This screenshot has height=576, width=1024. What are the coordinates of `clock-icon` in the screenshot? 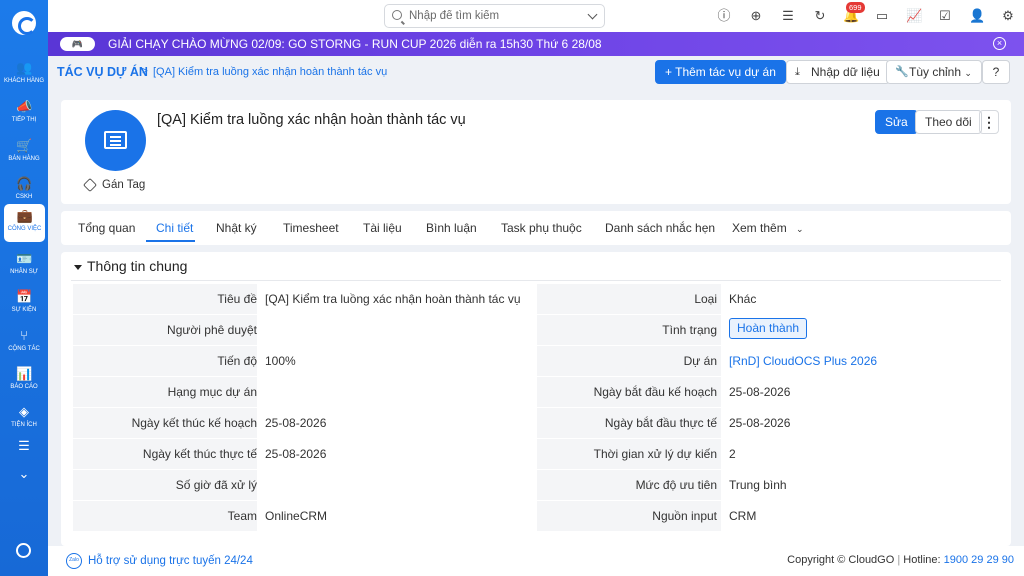 It's located at (23, 550).